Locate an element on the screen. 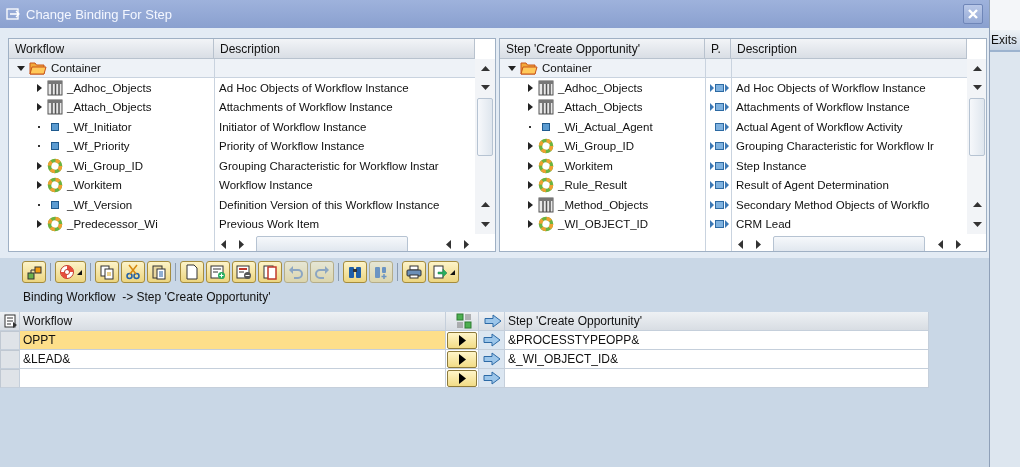 The height and width of the screenshot is (467, 1020). description-text: Grouping Characteristic for Workflow Ir is located at coordinates (835, 146).